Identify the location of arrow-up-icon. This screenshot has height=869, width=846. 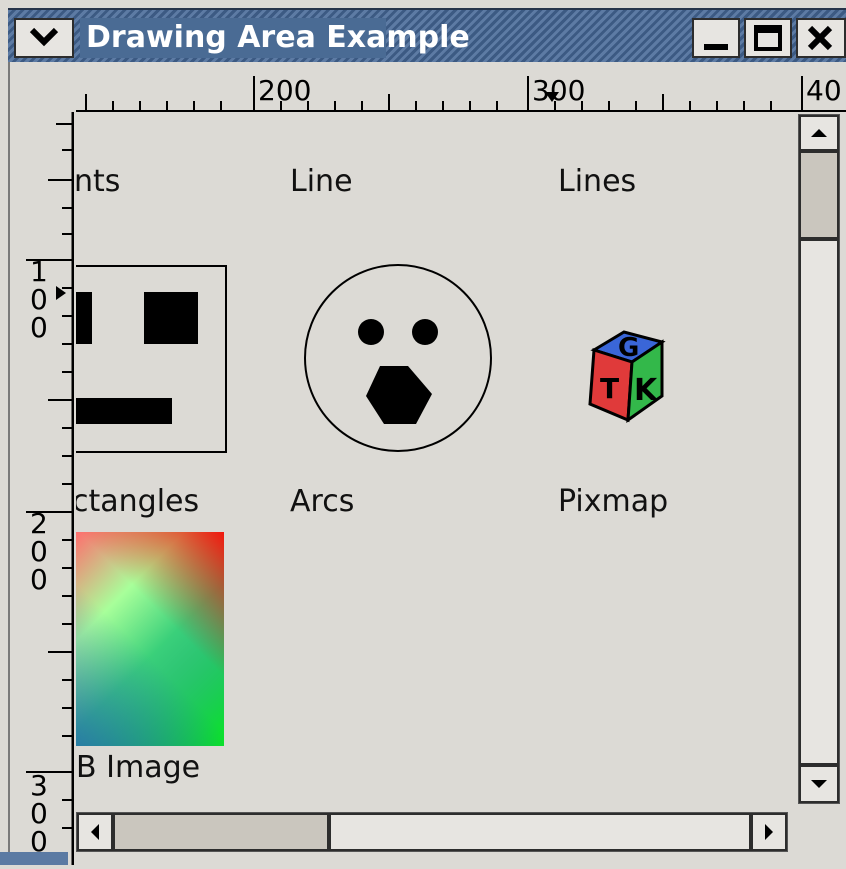
(819, 133).